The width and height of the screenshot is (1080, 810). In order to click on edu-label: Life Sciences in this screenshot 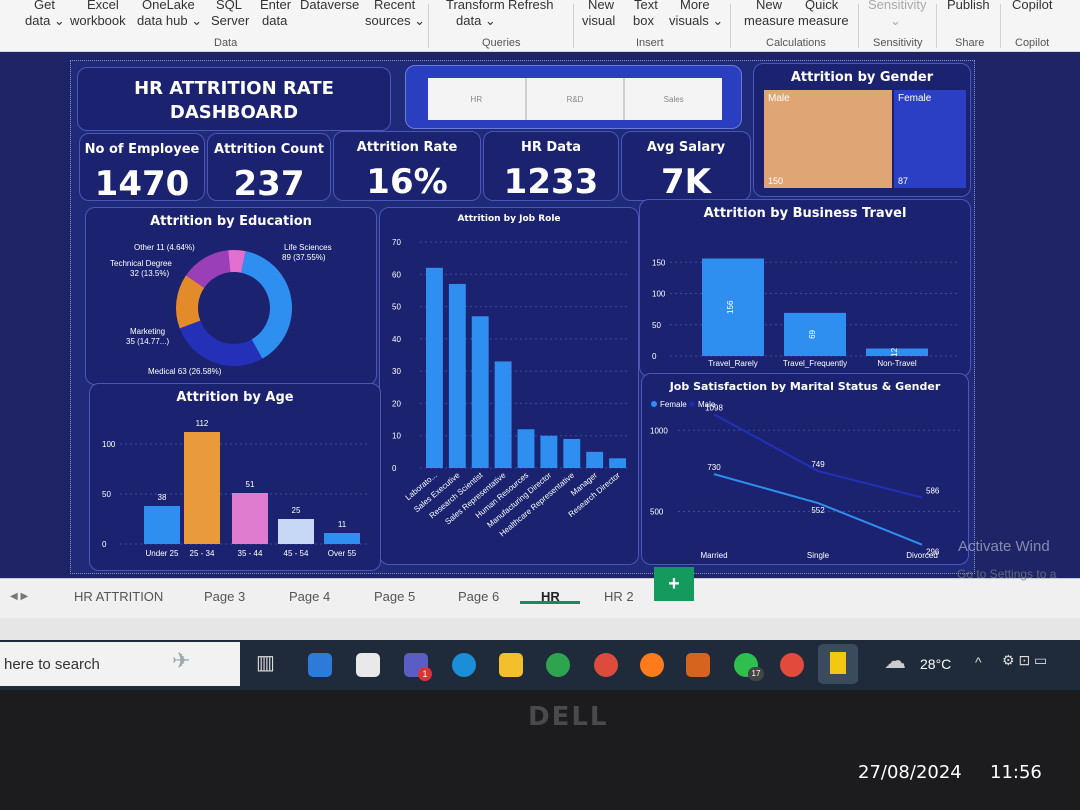, I will do `click(308, 247)`.